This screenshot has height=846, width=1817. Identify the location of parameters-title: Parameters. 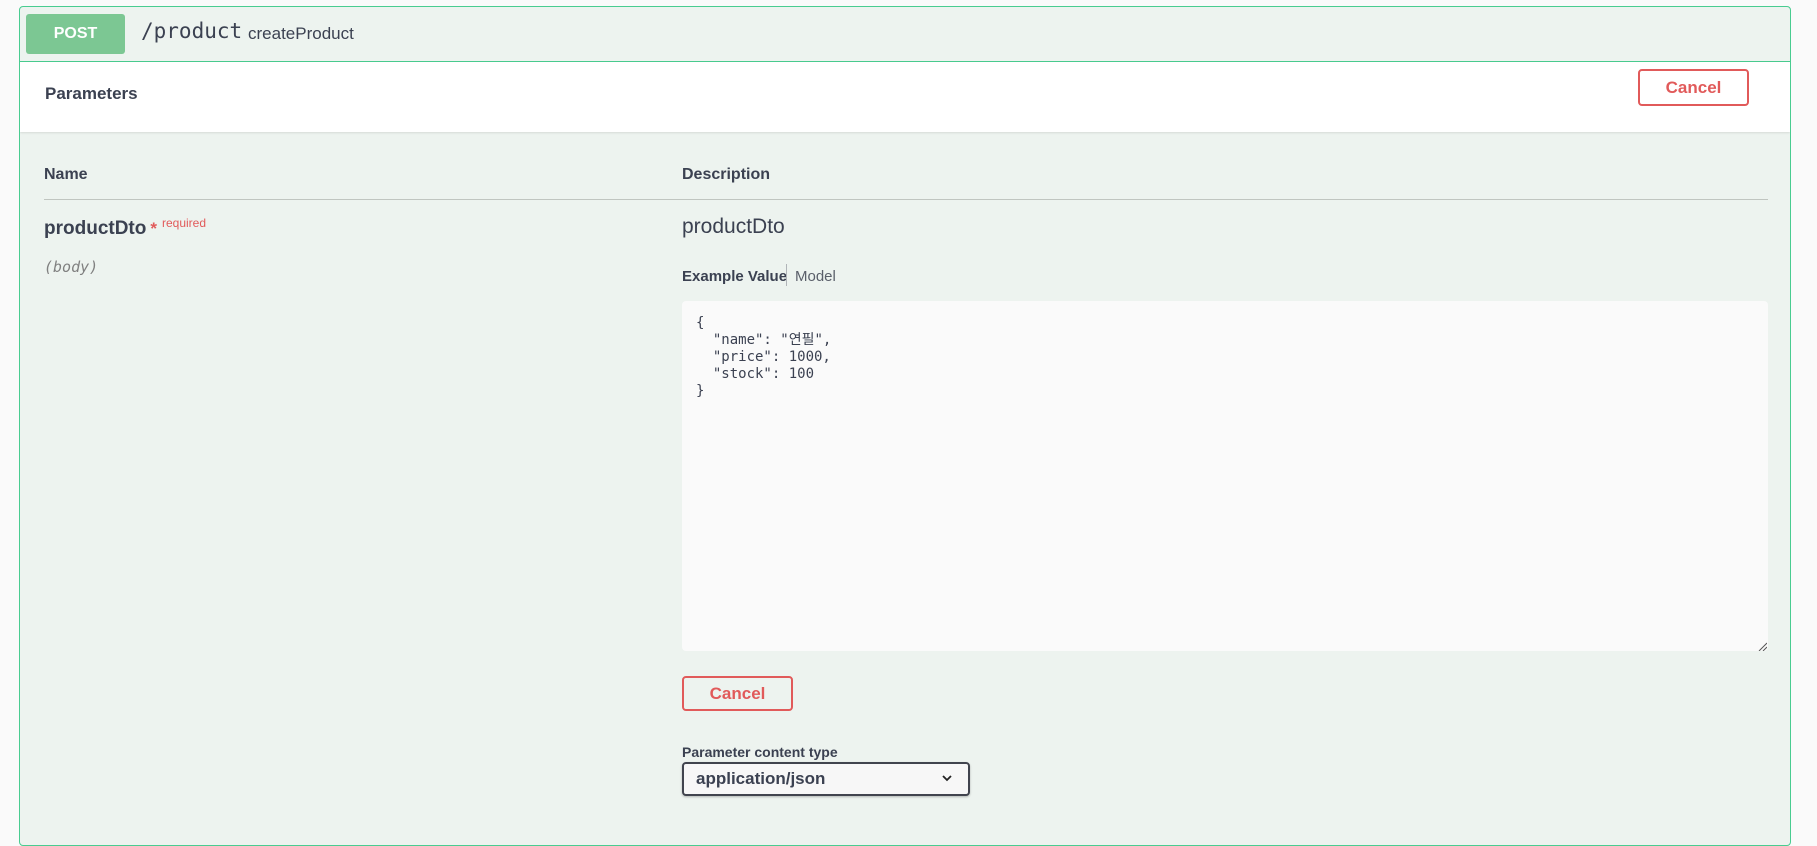
(91, 93).